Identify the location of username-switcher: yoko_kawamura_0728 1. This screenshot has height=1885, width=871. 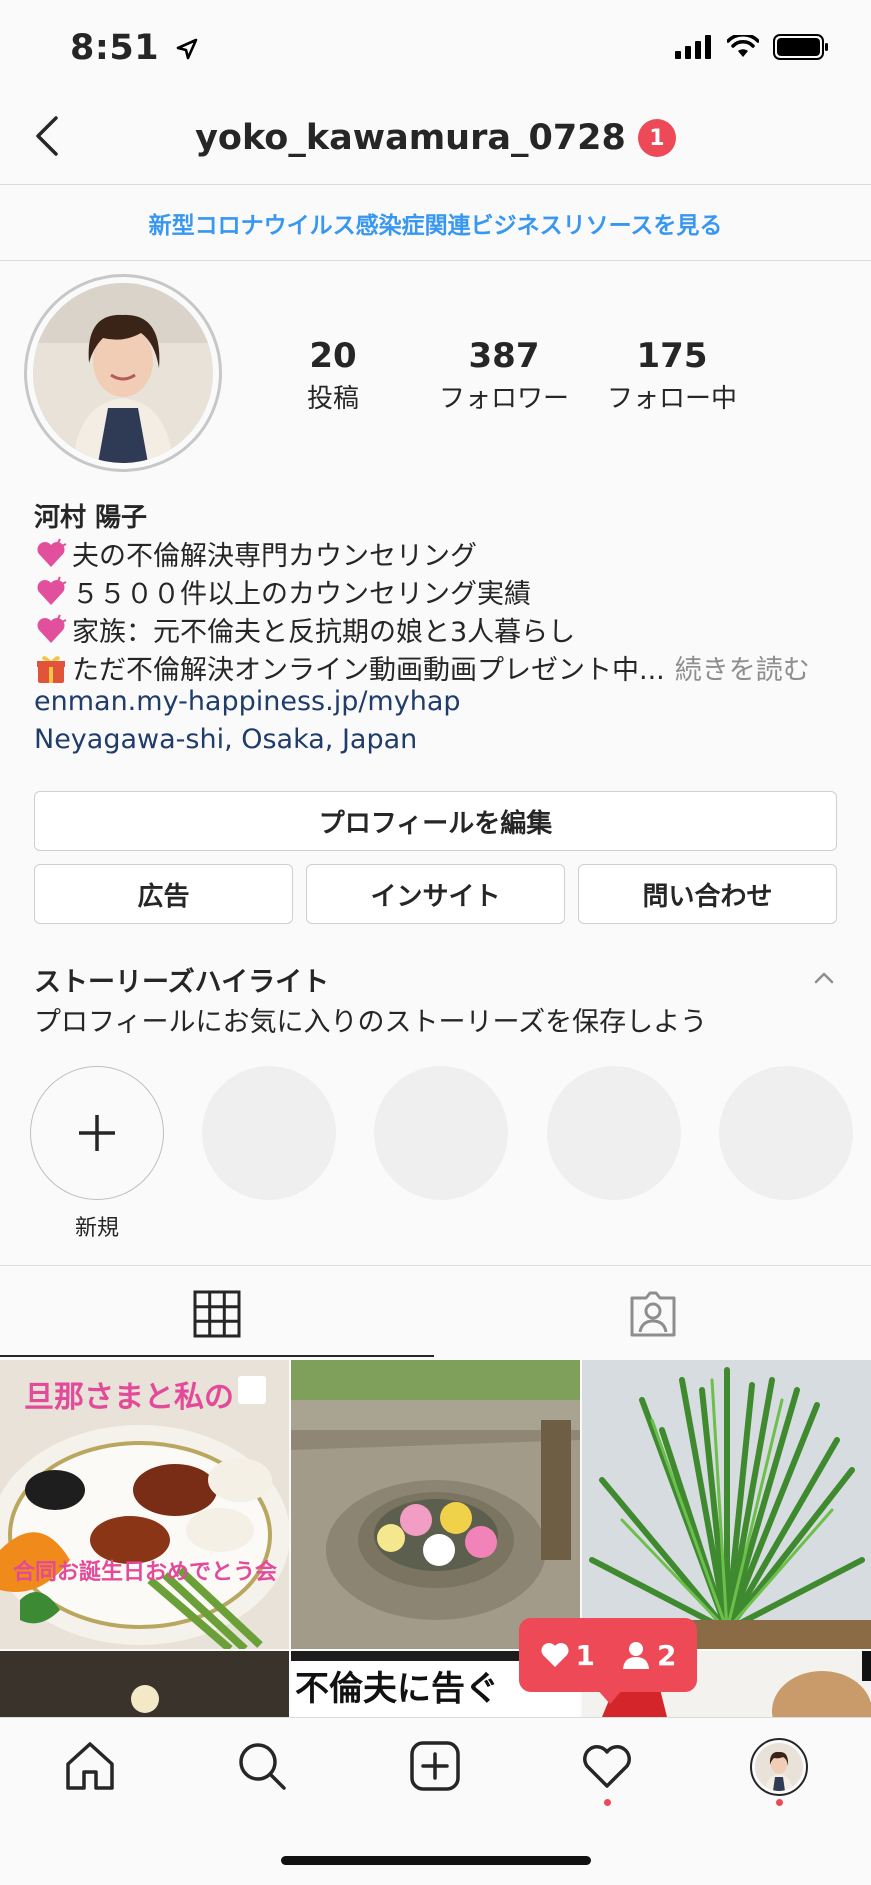
(435, 138).